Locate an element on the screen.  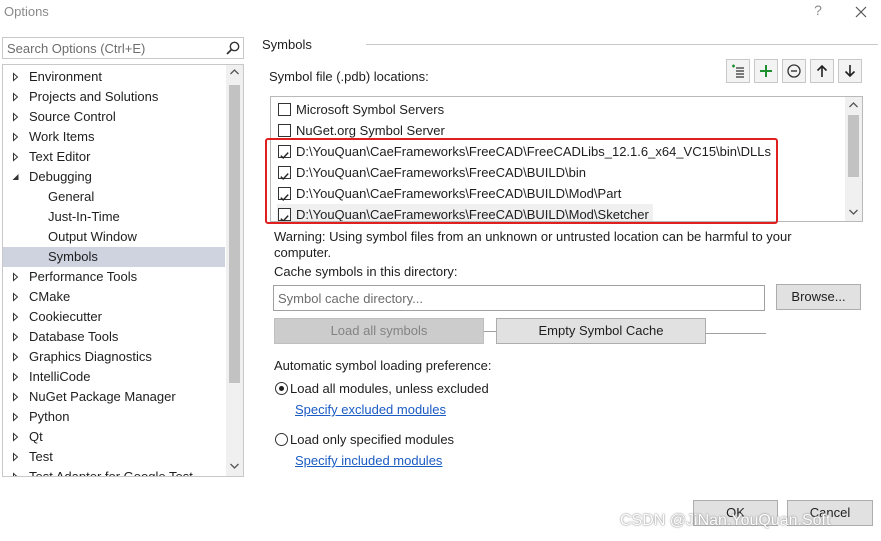
add-folder-icon is located at coordinates (738, 71).